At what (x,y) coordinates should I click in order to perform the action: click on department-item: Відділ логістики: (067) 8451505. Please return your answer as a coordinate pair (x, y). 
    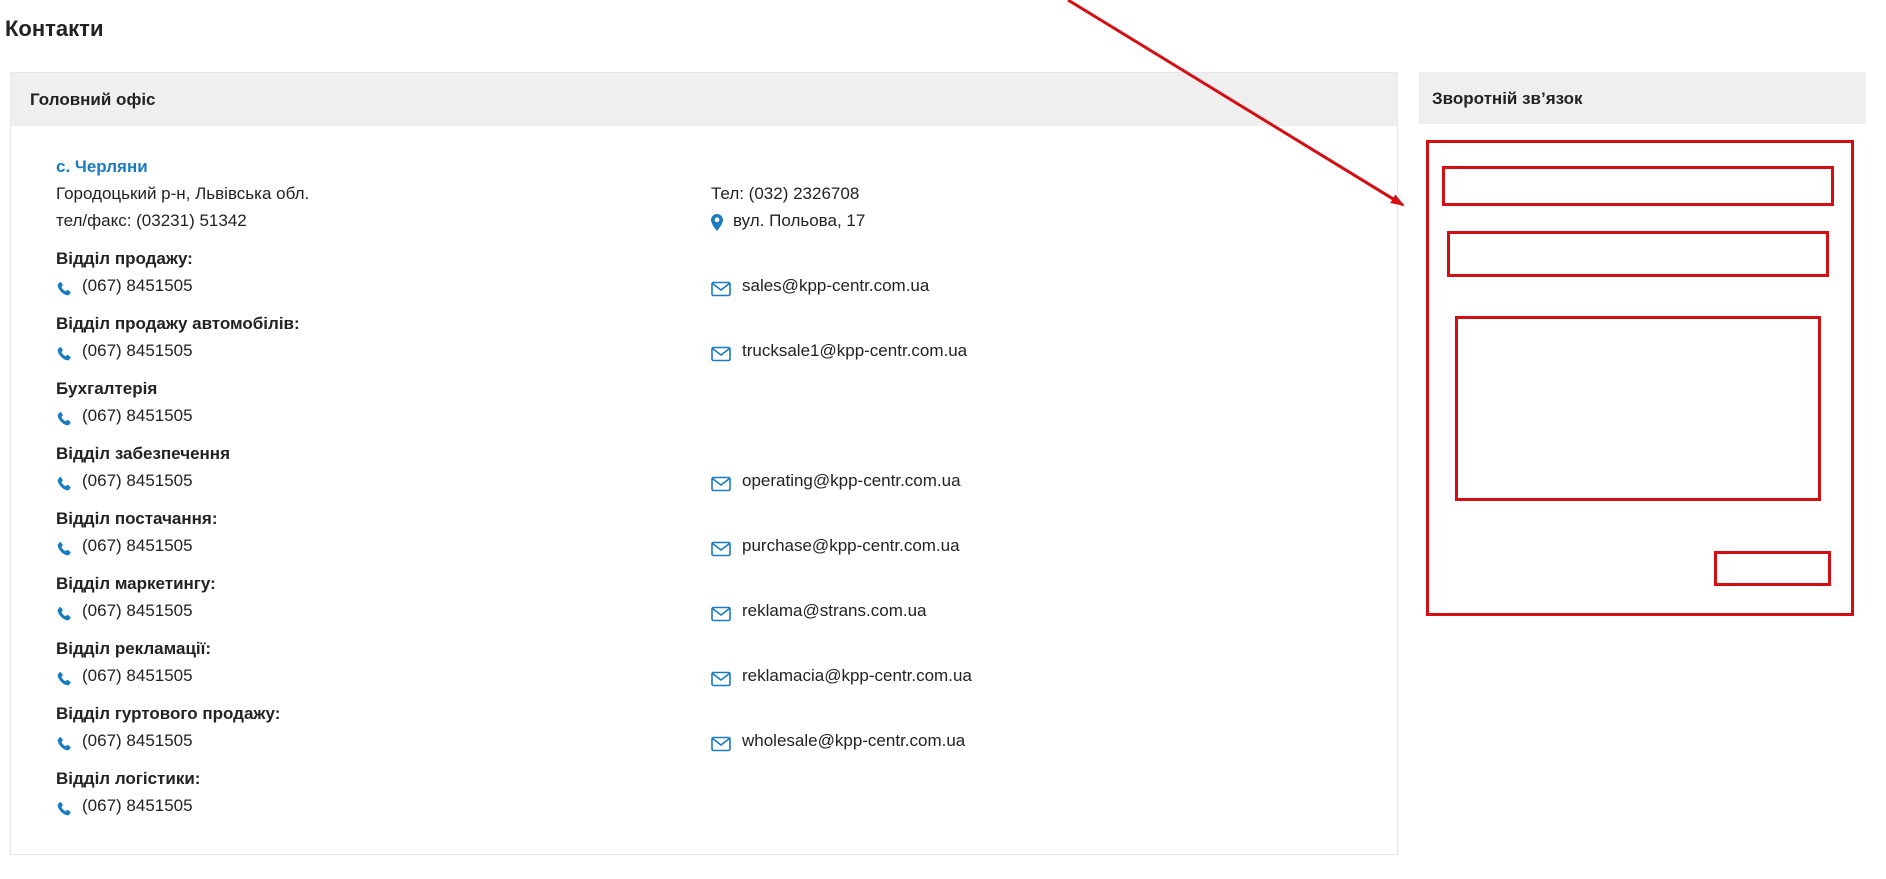
    Looking at the image, I should click on (726, 792).